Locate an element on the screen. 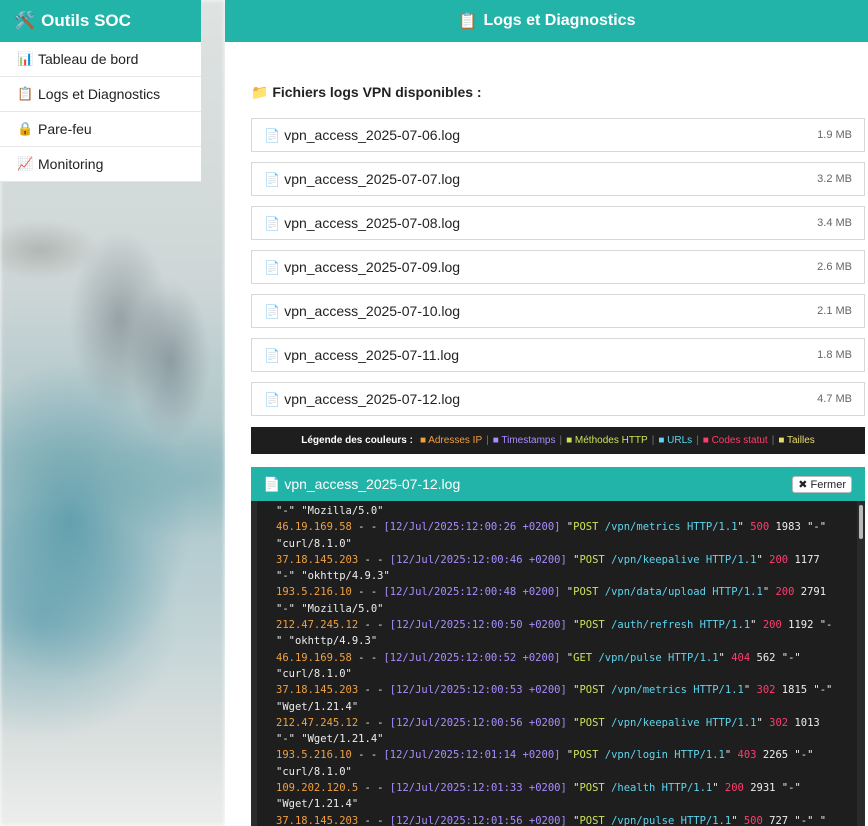 Image resolution: width=868 pixels, height=826 pixels. file-row: 📄 vpn_access_2025-07-06.log 1.9 MB is located at coordinates (558, 135).